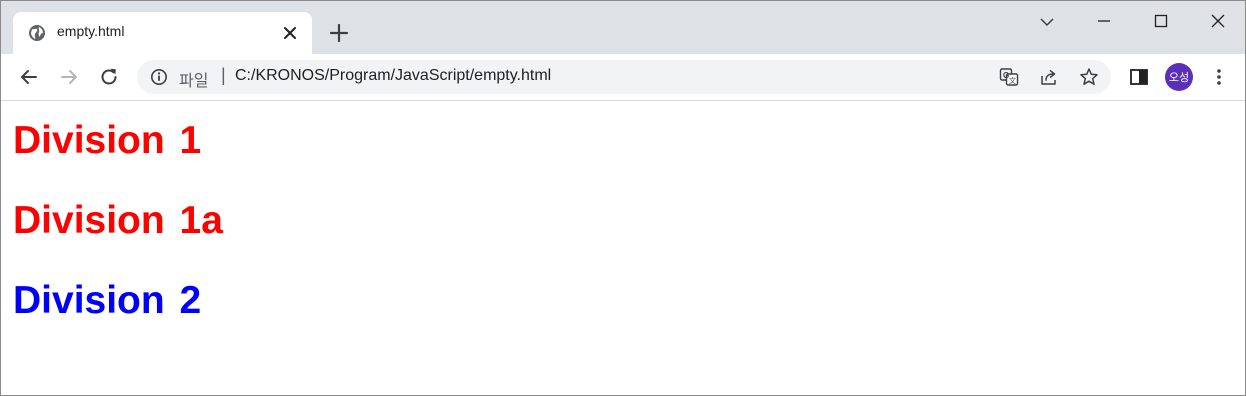  What do you see at coordinates (623, 27) in the screenshot?
I see `tab-strip: empty.html` at bounding box center [623, 27].